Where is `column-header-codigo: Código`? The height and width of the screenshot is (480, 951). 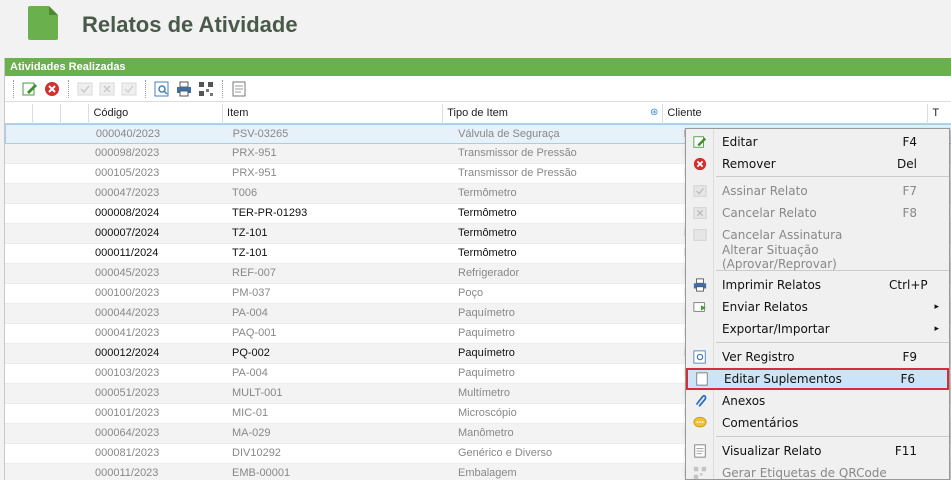
column-header-codigo: Código is located at coordinates (156, 114).